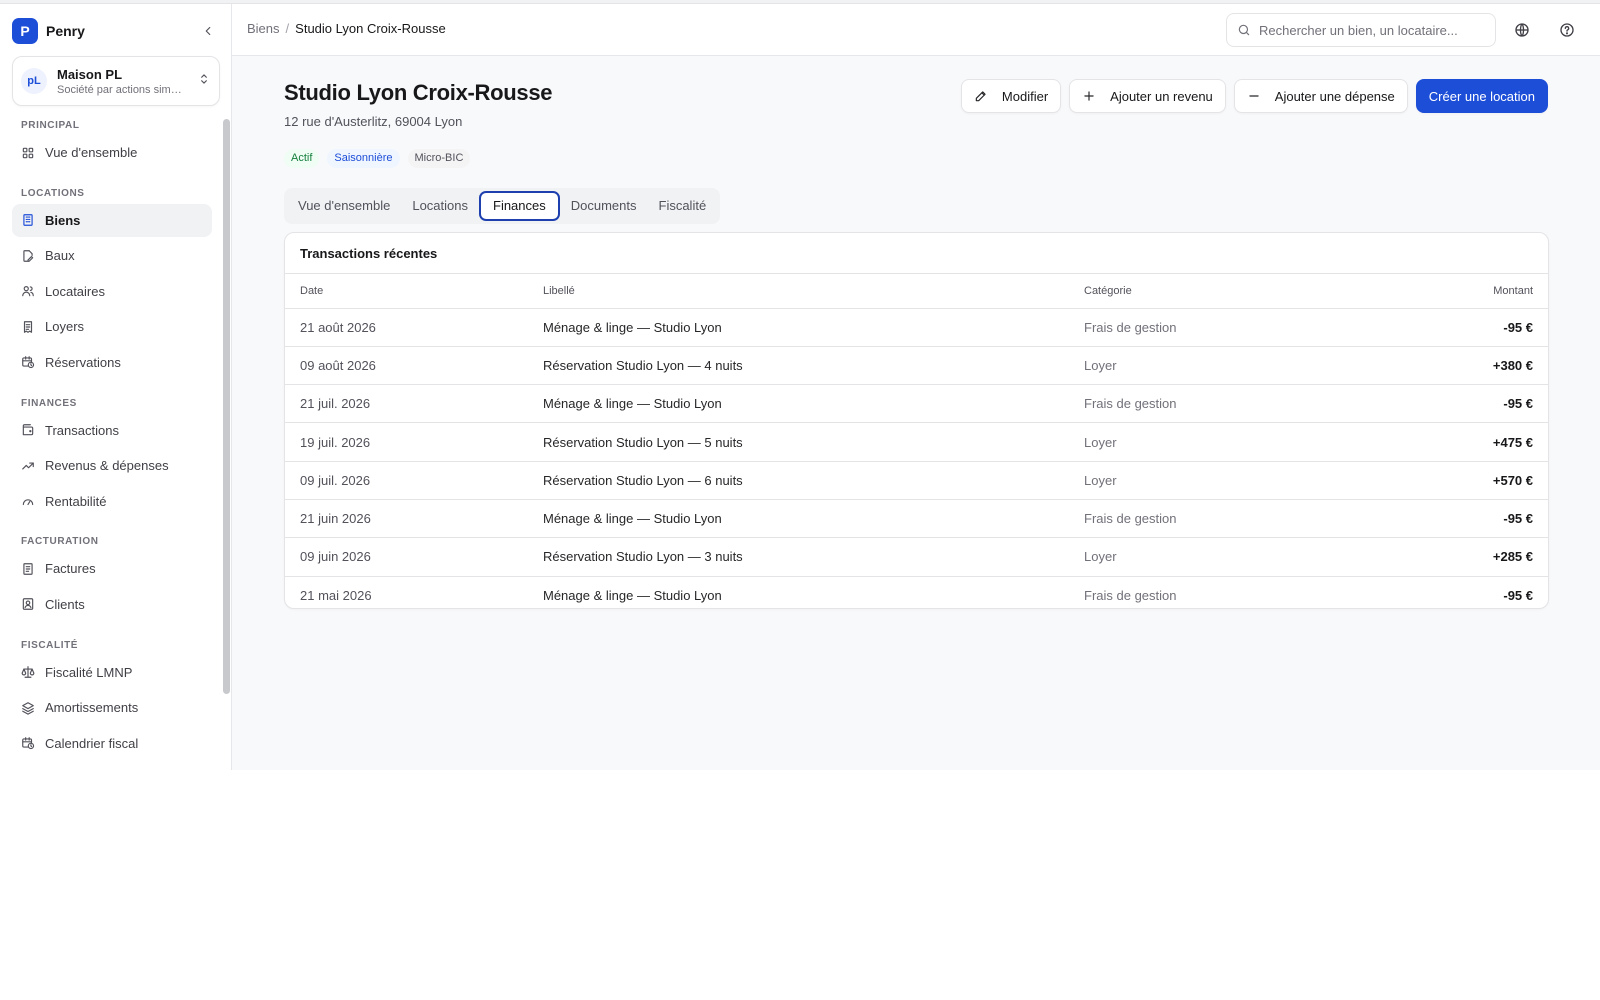  What do you see at coordinates (60, 542) in the screenshot?
I see `nav-section-title: FACTURATION` at bounding box center [60, 542].